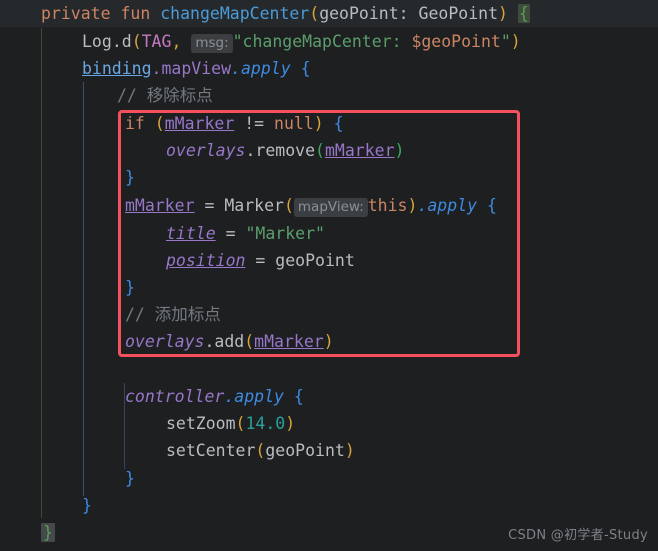  What do you see at coordinates (329, 369) in the screenshot?
I see `code-line-14-blank` at bounding box center [329, 369].